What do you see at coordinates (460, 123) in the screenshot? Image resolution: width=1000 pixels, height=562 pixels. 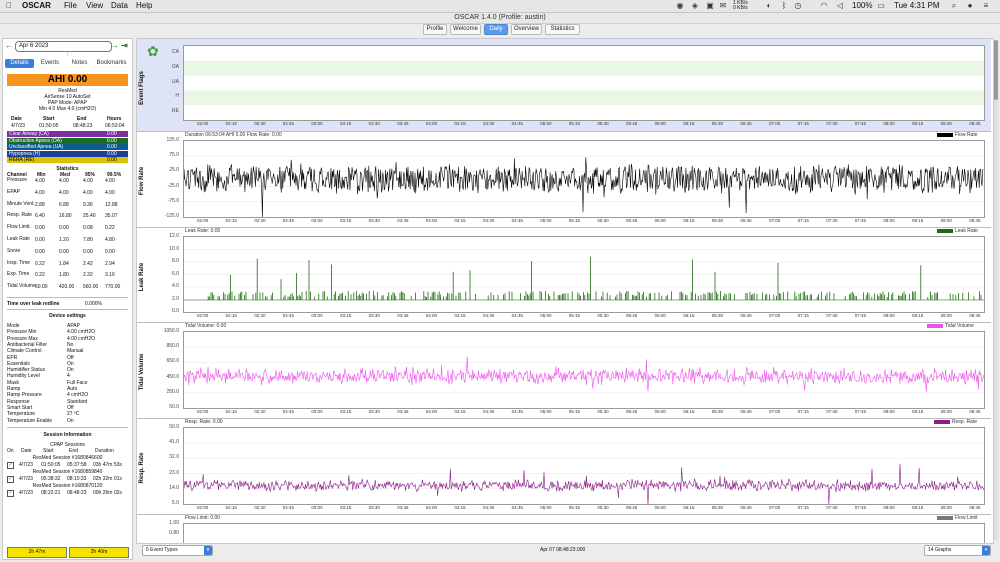 I see `time-tick-label: 04:15` at bounding box center [460, 123].